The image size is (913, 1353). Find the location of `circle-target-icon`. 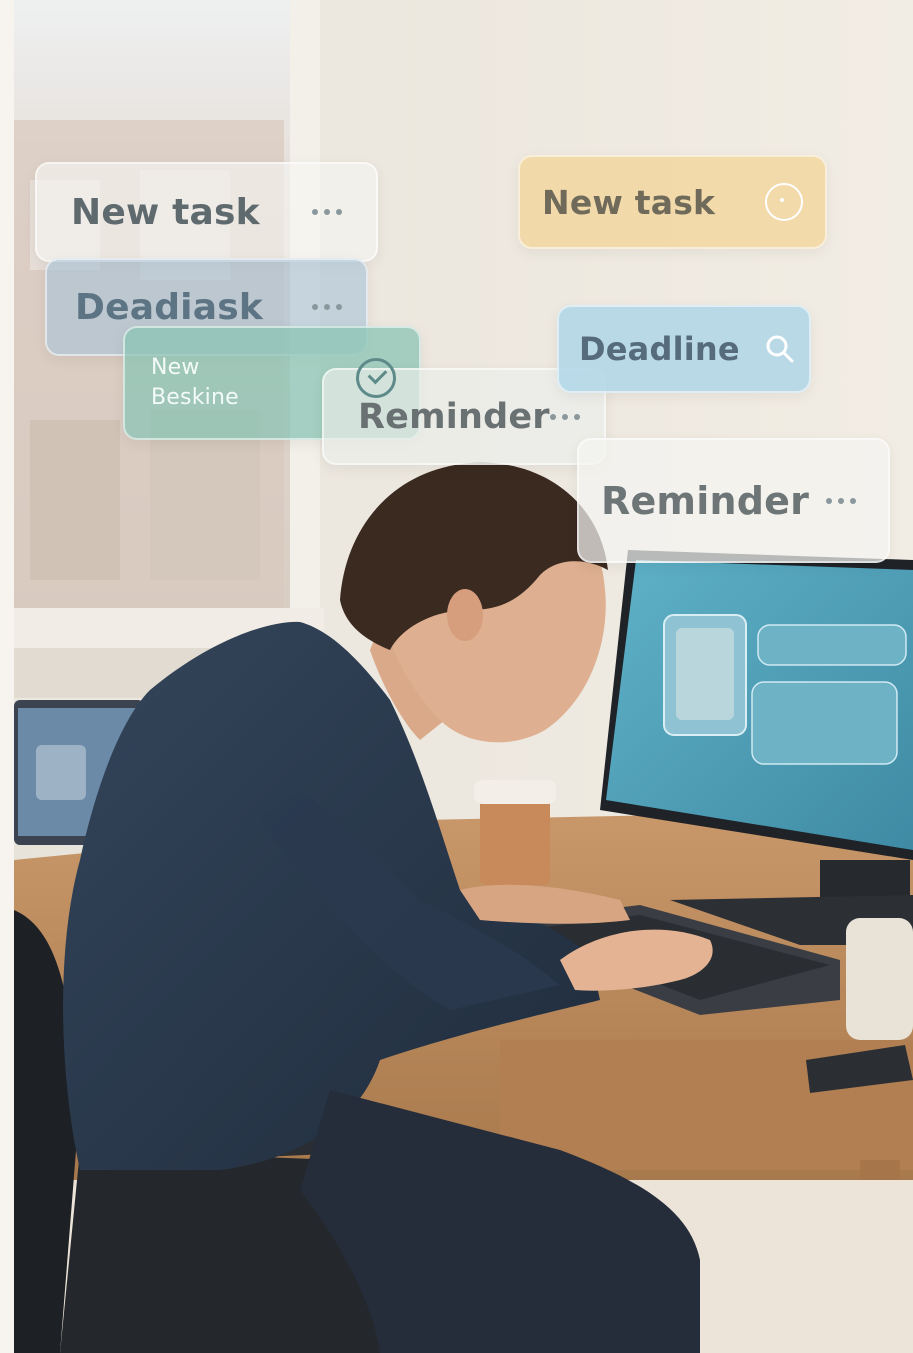

circle-target-icon is located at coordinates (784, 202).